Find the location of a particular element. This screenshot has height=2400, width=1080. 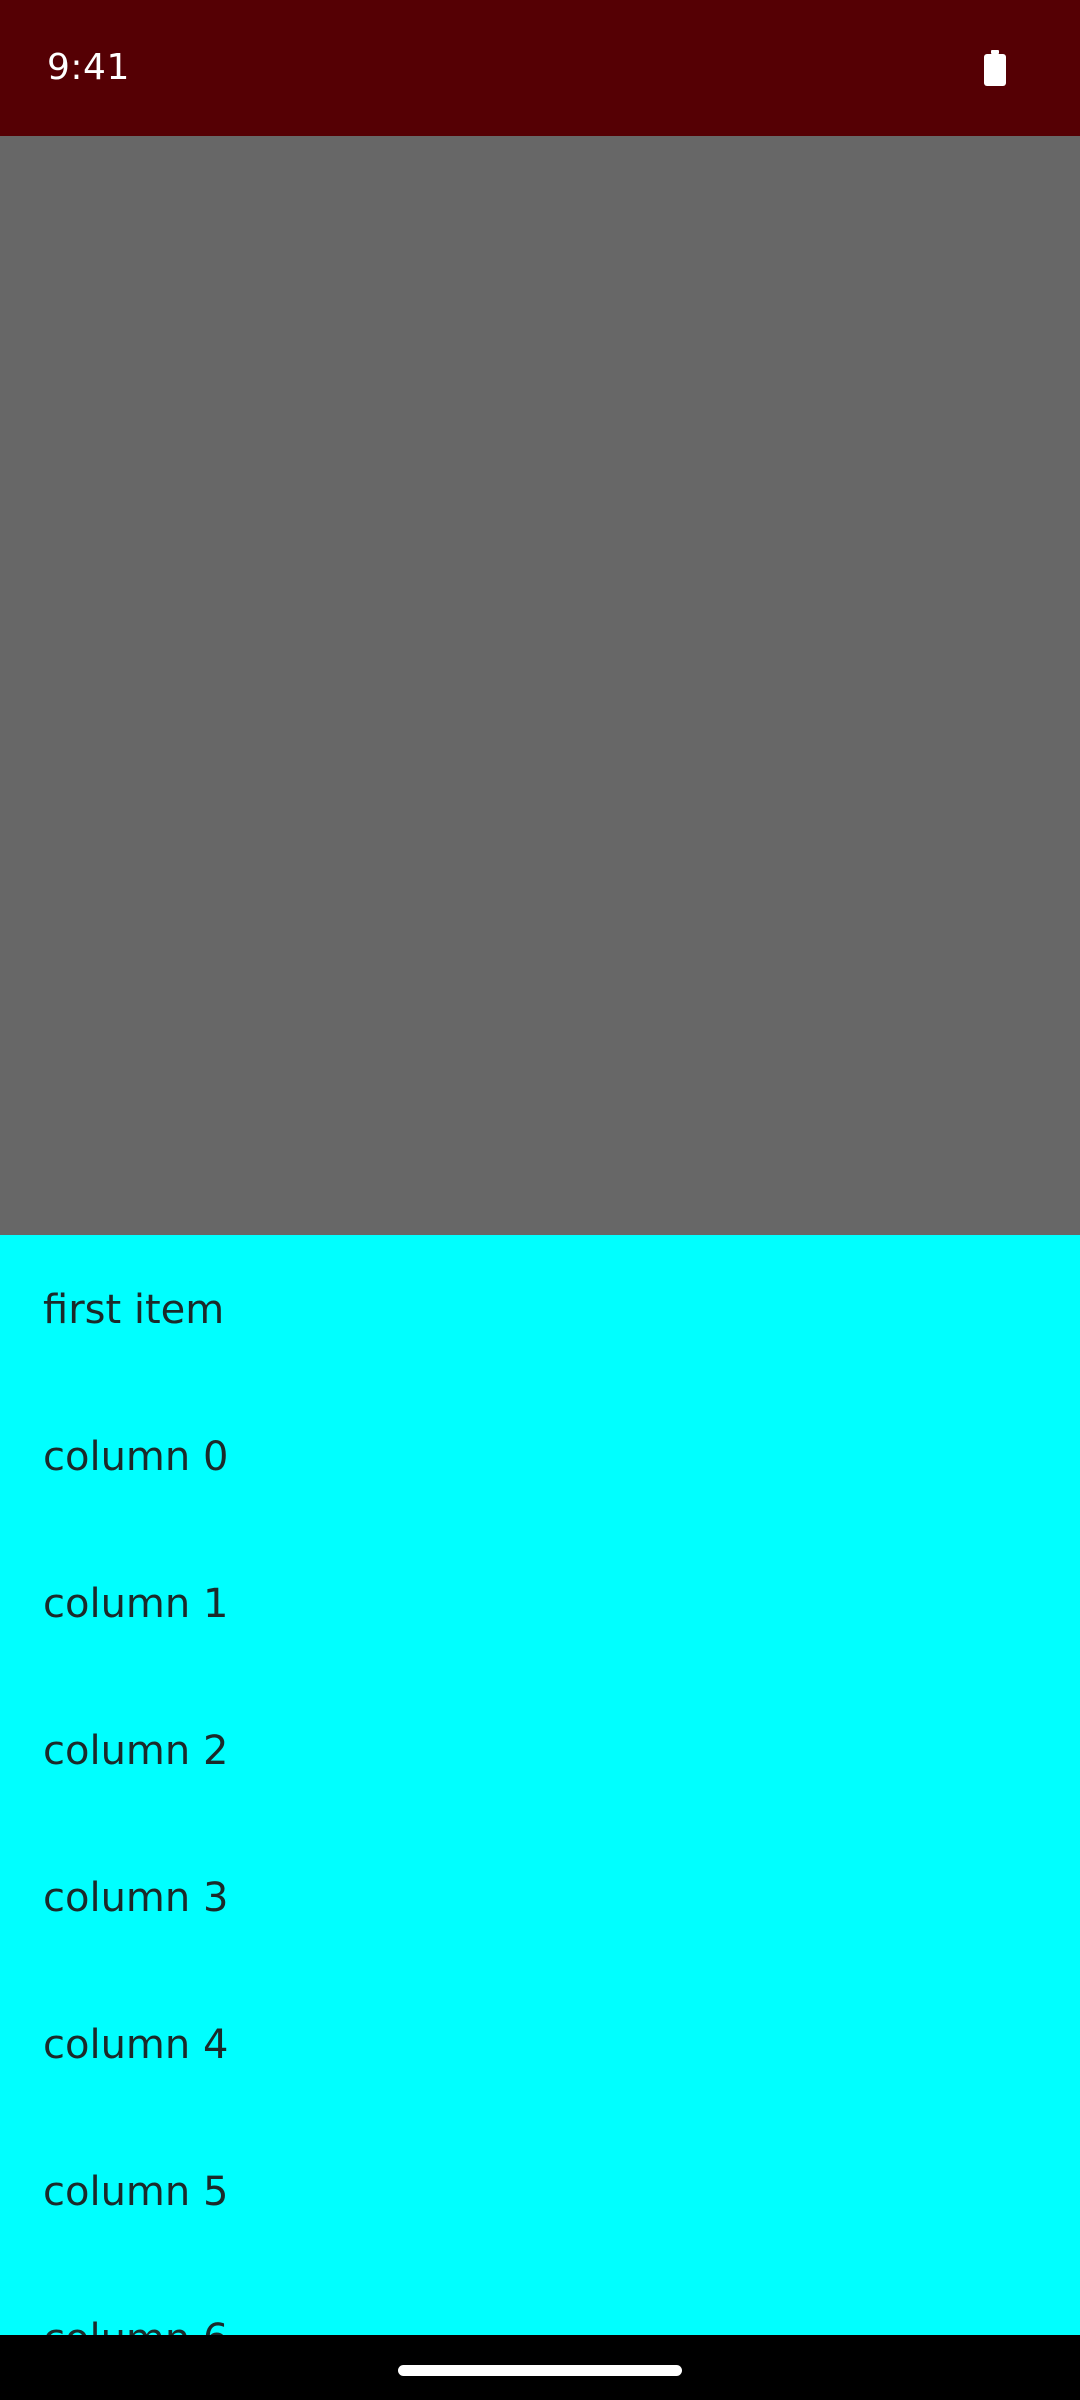

list-item-column-3: column 3 is located at coordinates (135, 1898).